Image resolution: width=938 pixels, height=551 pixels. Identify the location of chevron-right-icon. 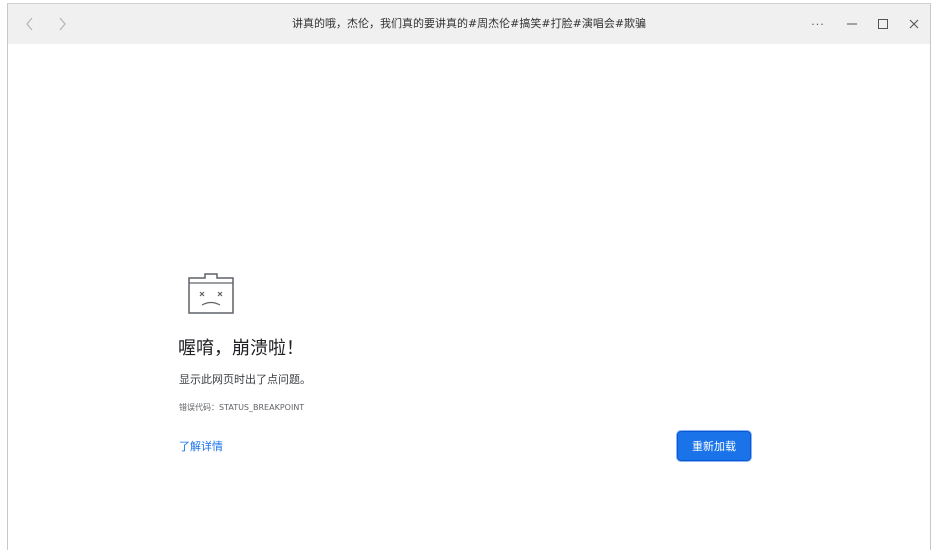
(62, 24).